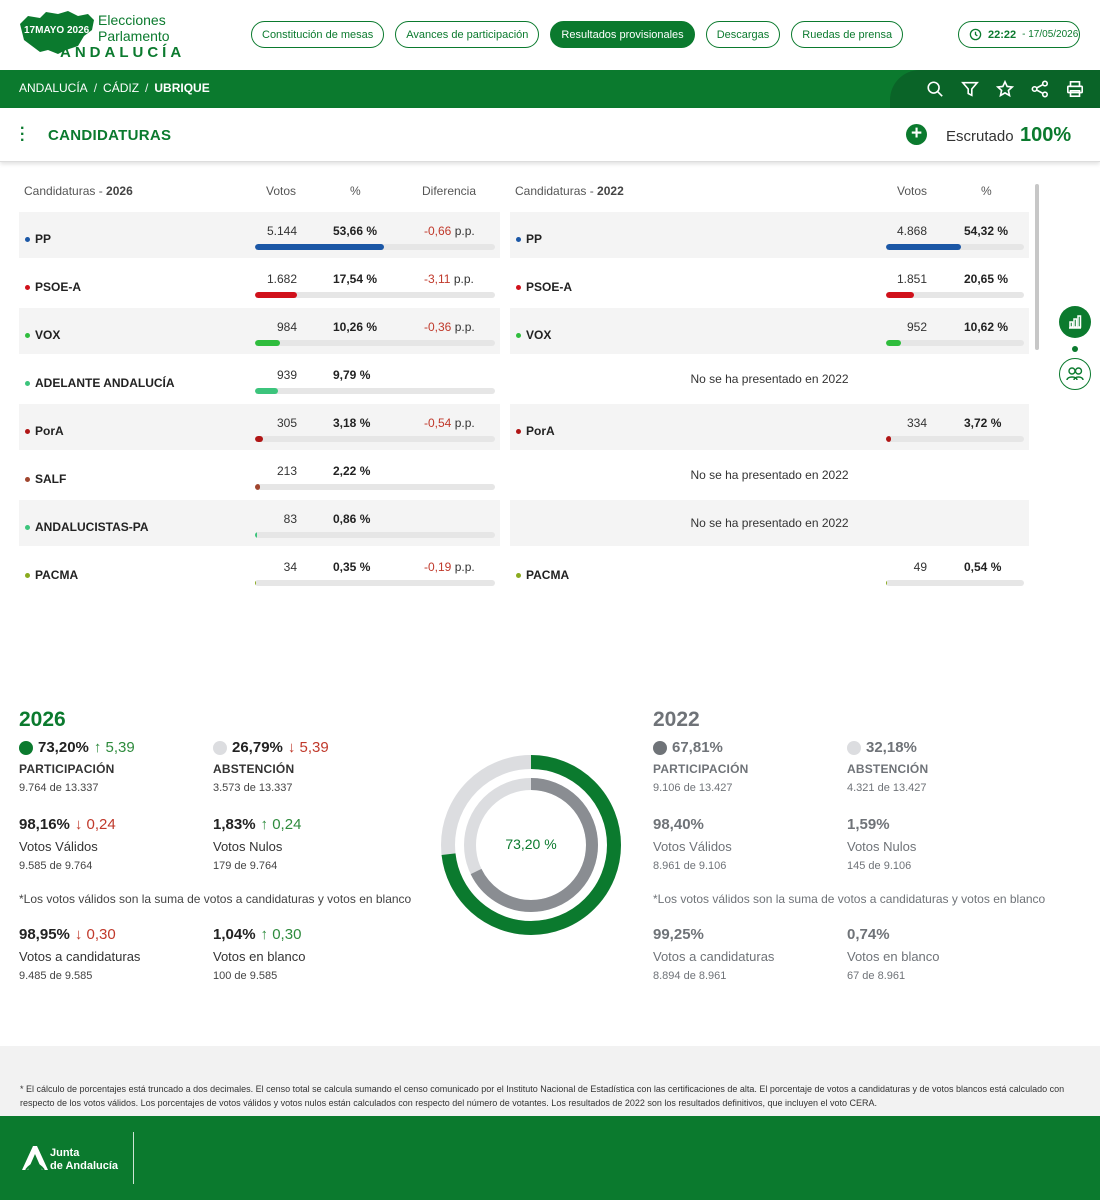  Describe the element at coordinates (1075, 374) in the screenshot. I see `group-icon` at that location.